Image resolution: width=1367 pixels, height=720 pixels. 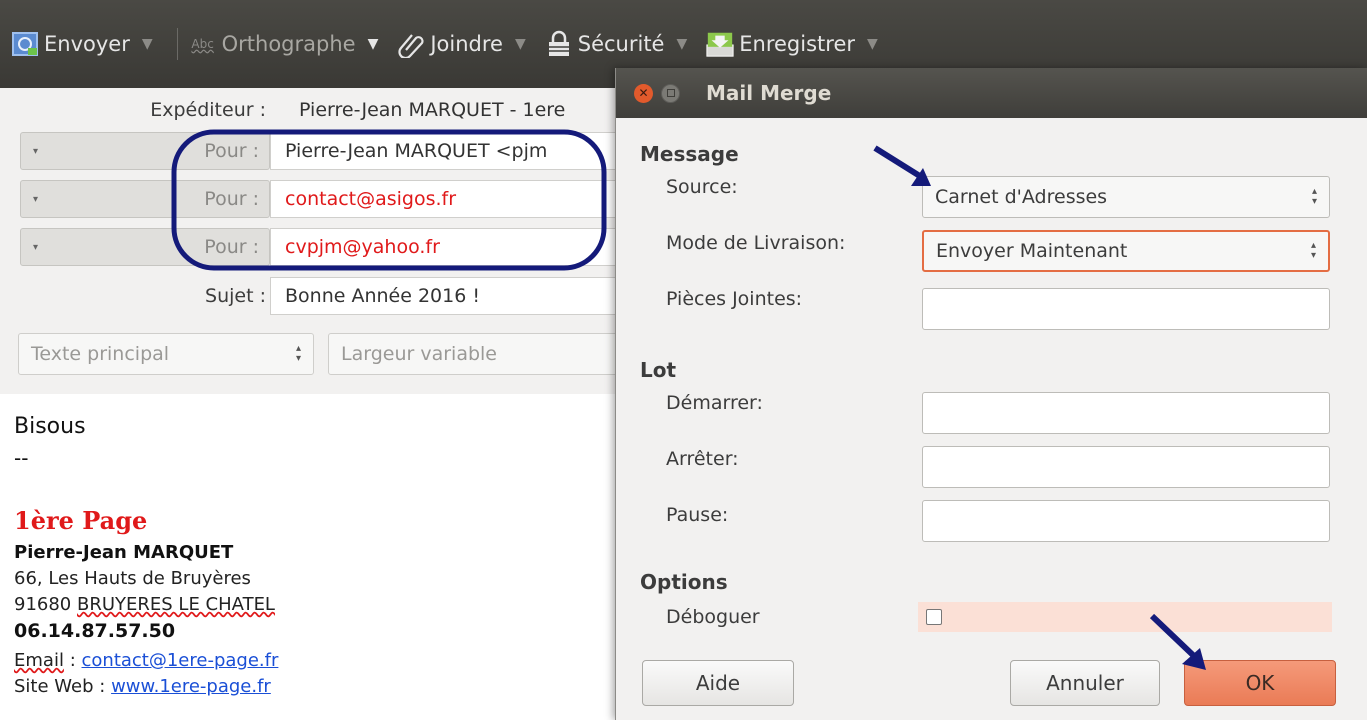 What do you see at coordinates (81, 520) in the screenshot?
I see `signature-brand: 1ère Page` at bounding box center [81, 520].